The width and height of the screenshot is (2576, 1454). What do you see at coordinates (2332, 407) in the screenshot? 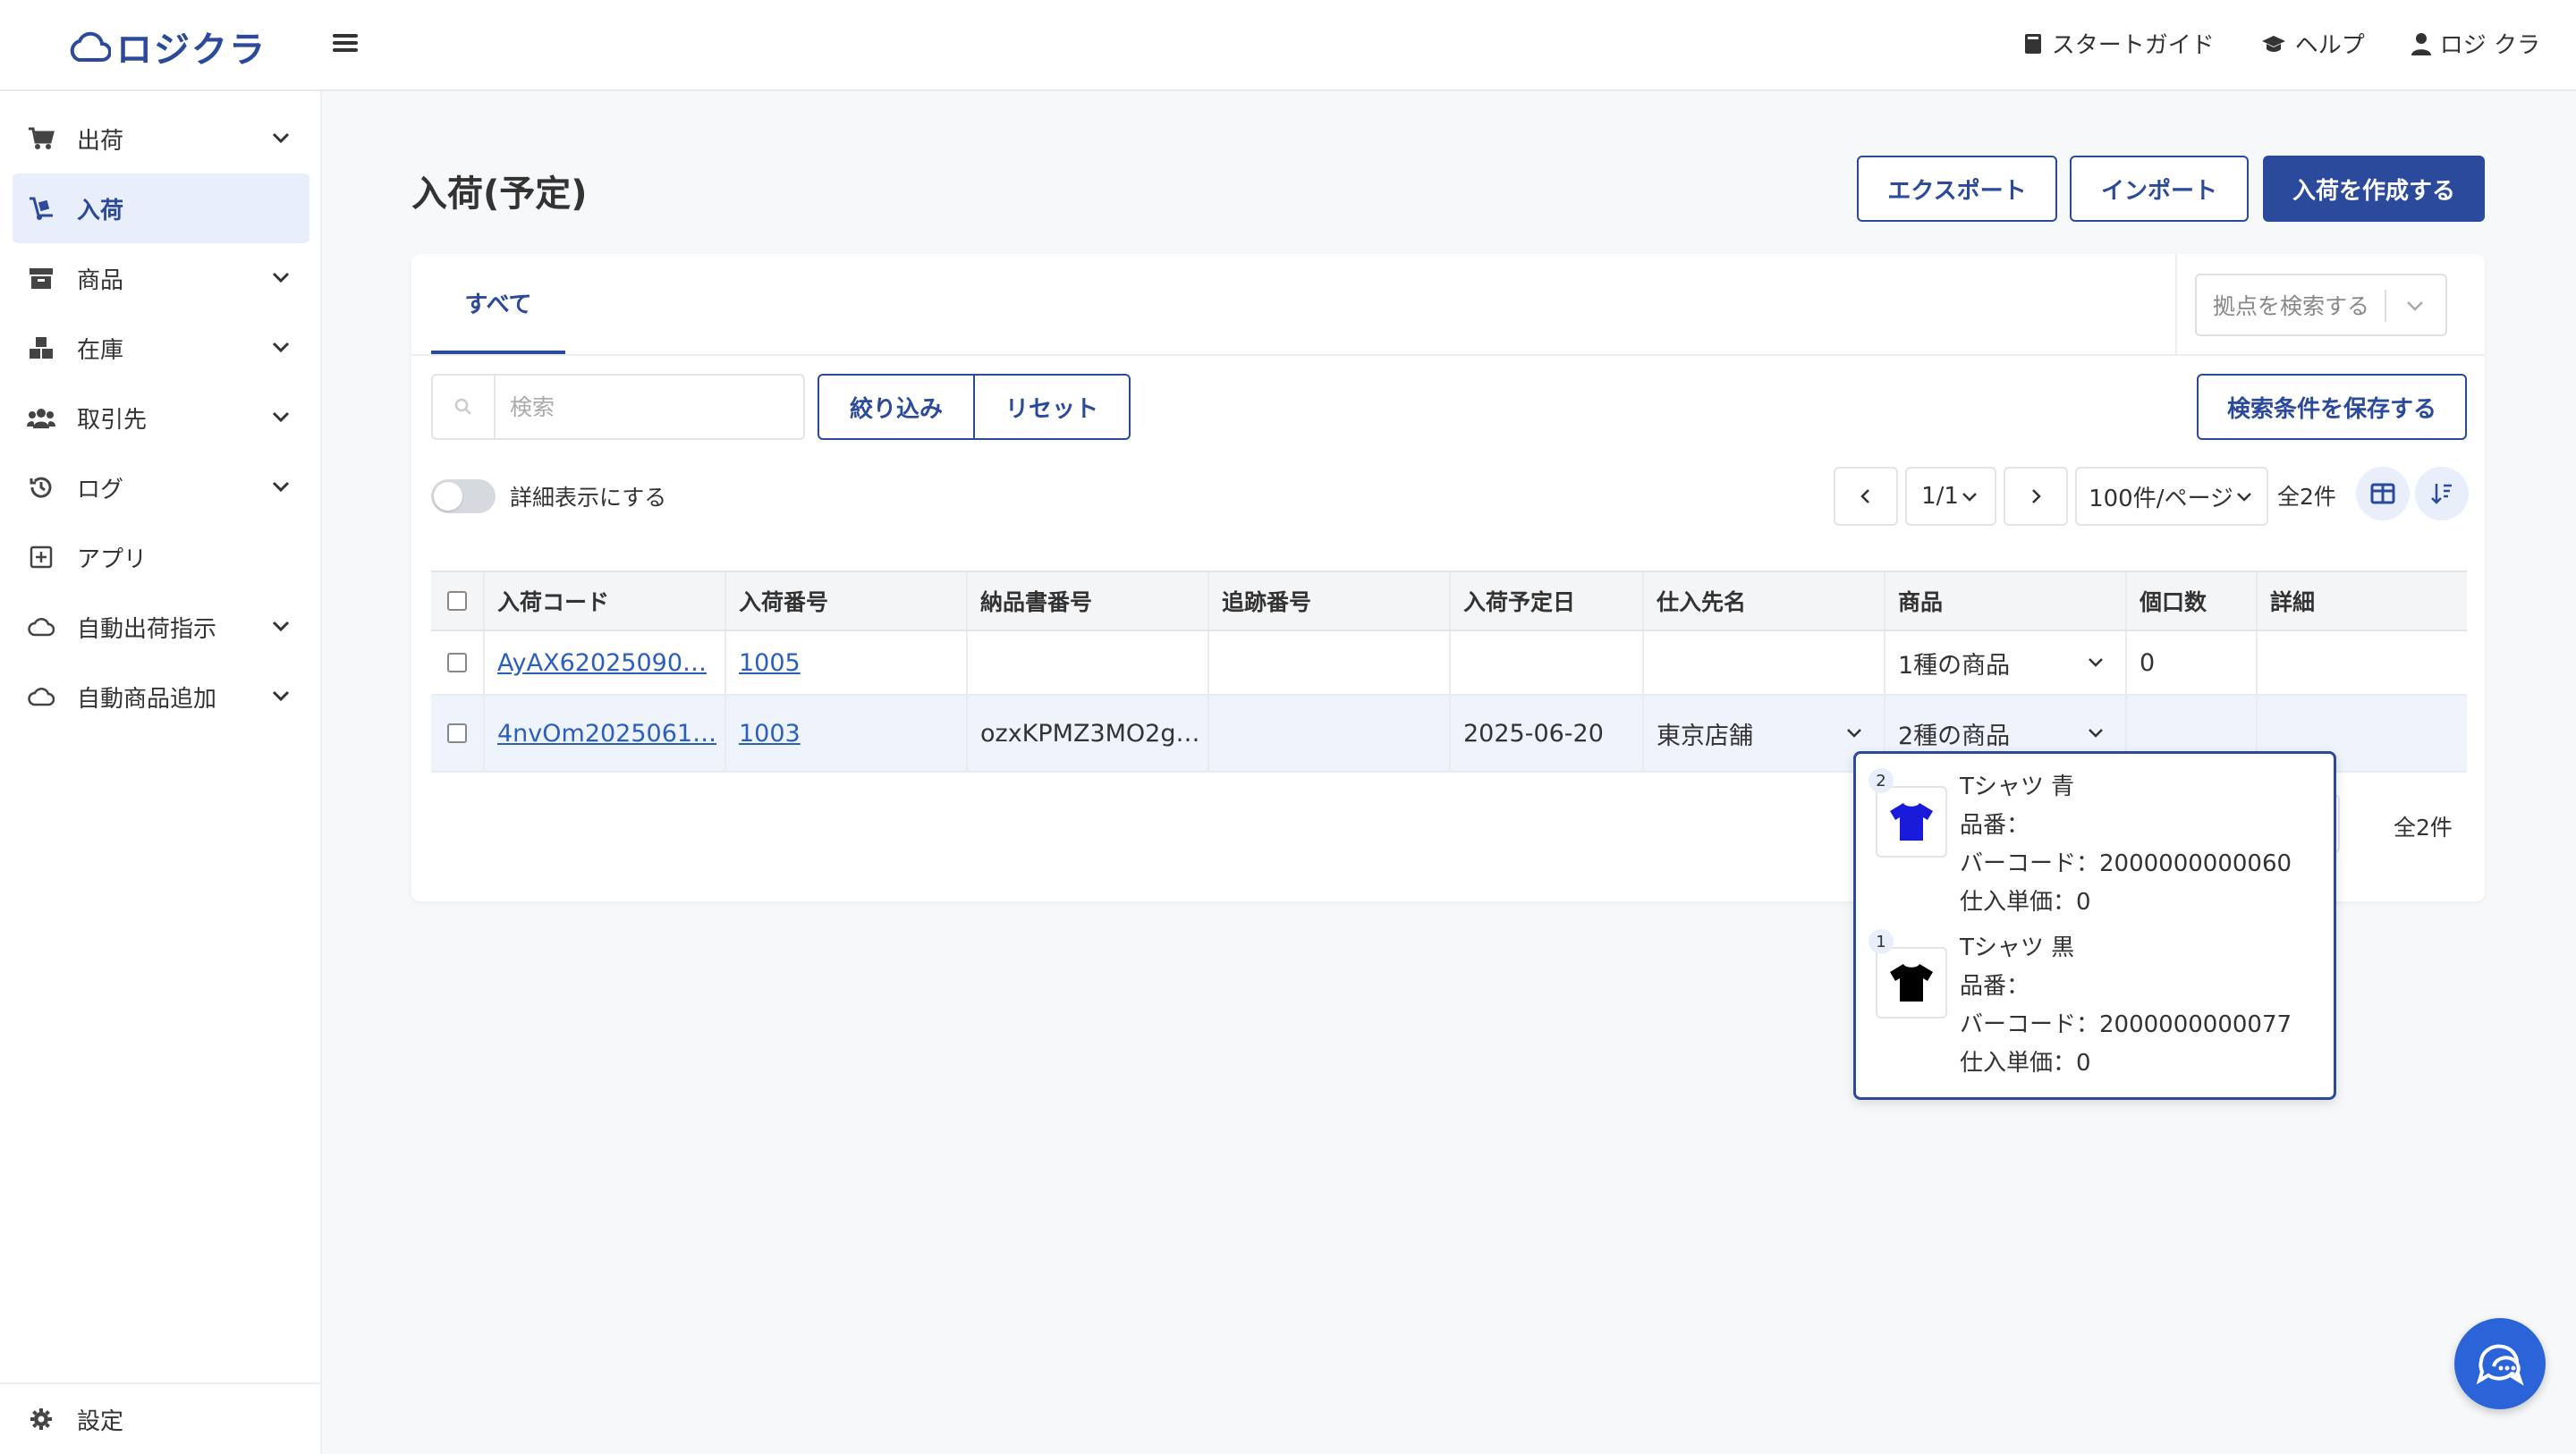
I see `save-search-button: 検索条件を保存する` at bounding box center [2332, 407].